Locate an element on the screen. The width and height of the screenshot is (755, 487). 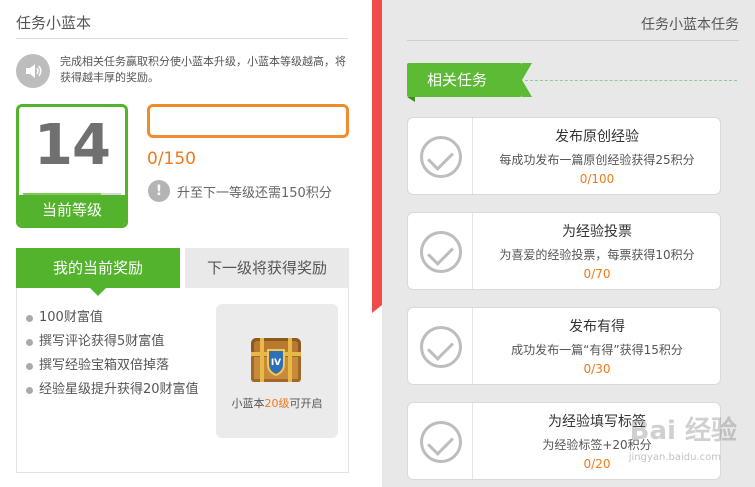
related-tasks-ribbon: 相关任务 is located at coordinates (469, 80).